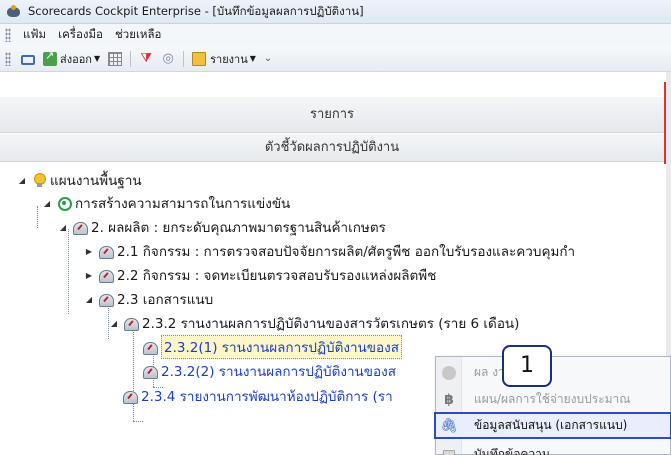  I want to click on tree-node-label: 2.3.2(1) รานงานผลการปฏิบัติงานของส, so click(281, 347).